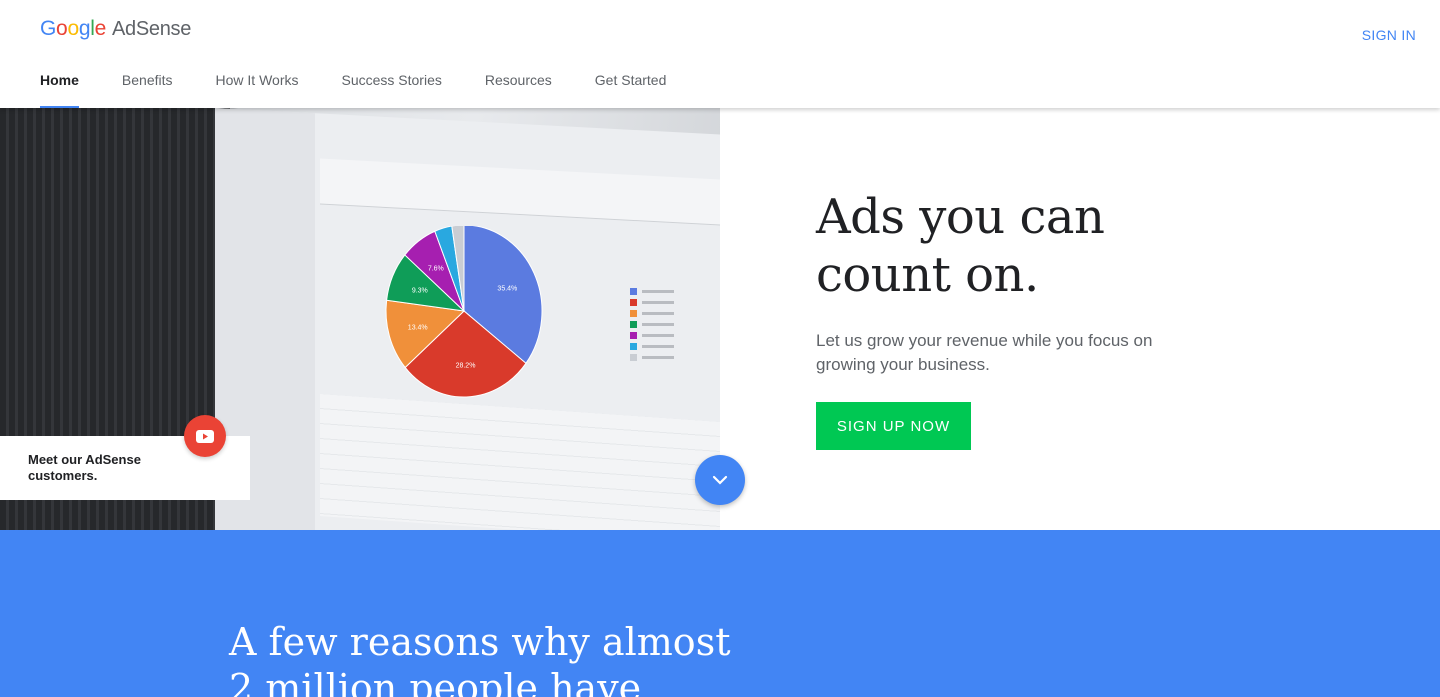 The image size is (1440, 697). I want to click on chevron-down-icon, so click(720, 480).